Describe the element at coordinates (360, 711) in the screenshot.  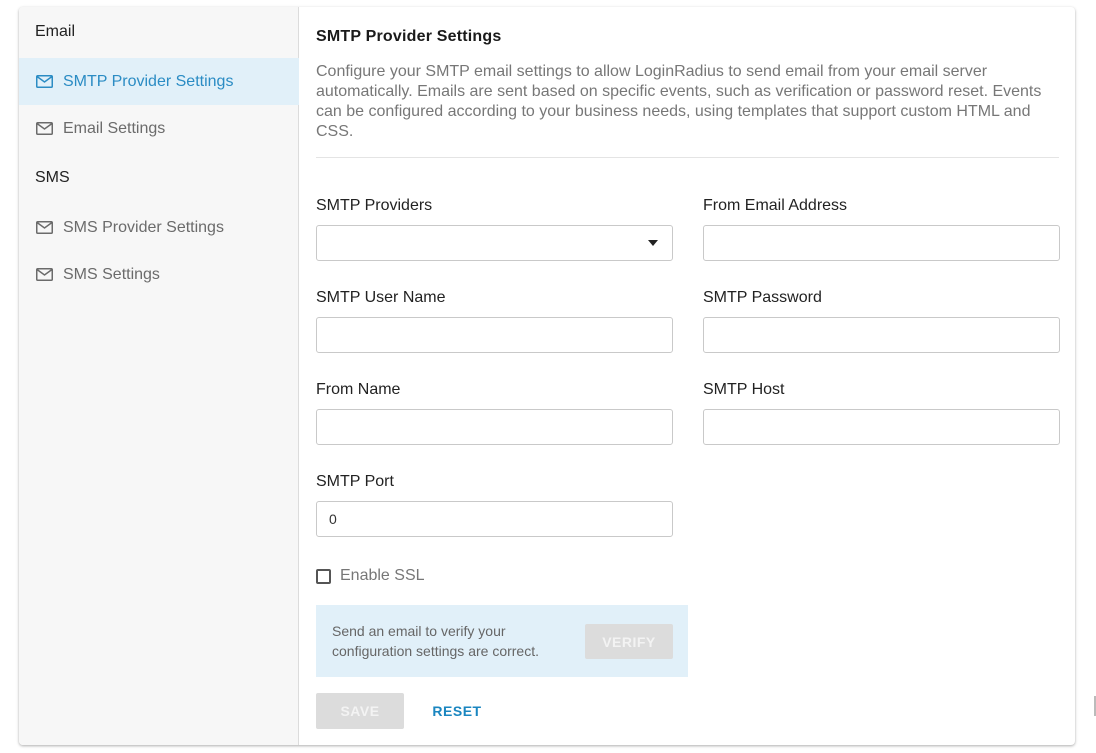
I see `save-button: SAVE` at that location.